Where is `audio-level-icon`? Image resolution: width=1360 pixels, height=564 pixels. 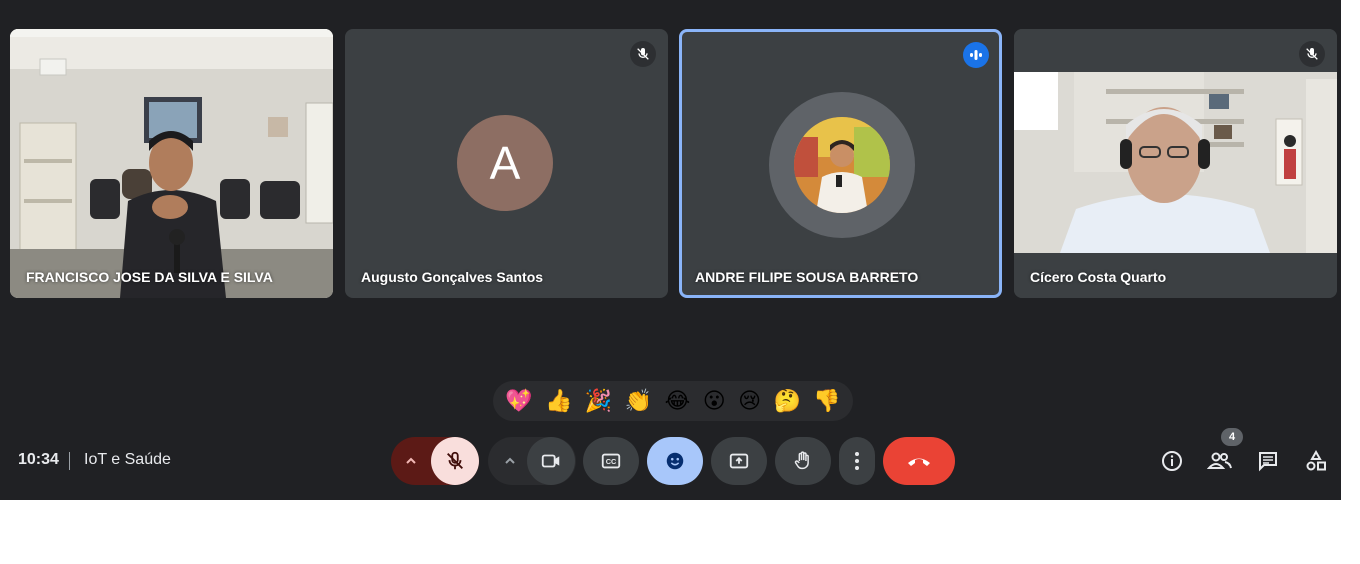 audio-level-icon is located at coordinates (976, 55).